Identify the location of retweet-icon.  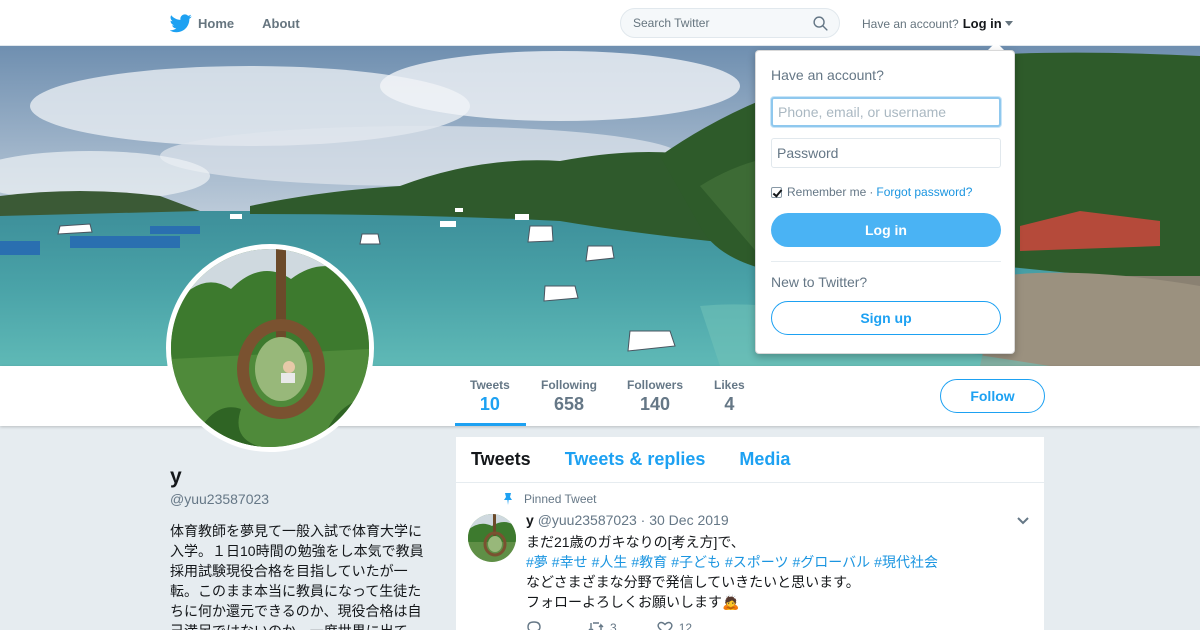
(596, 626).